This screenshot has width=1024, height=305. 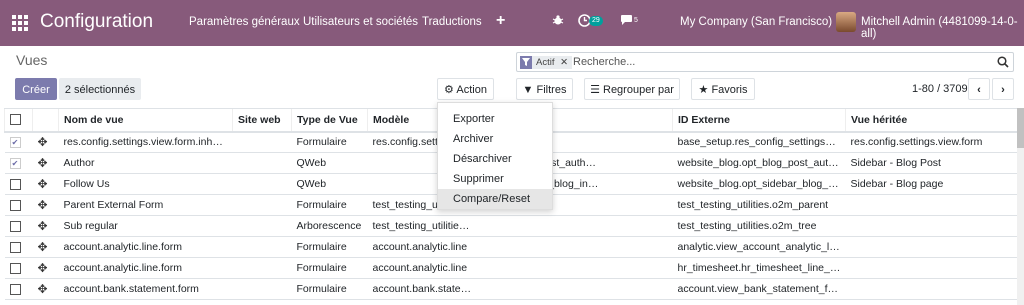 I want to click on cell-model: account.analytic.line, so click(x=423, y=268).